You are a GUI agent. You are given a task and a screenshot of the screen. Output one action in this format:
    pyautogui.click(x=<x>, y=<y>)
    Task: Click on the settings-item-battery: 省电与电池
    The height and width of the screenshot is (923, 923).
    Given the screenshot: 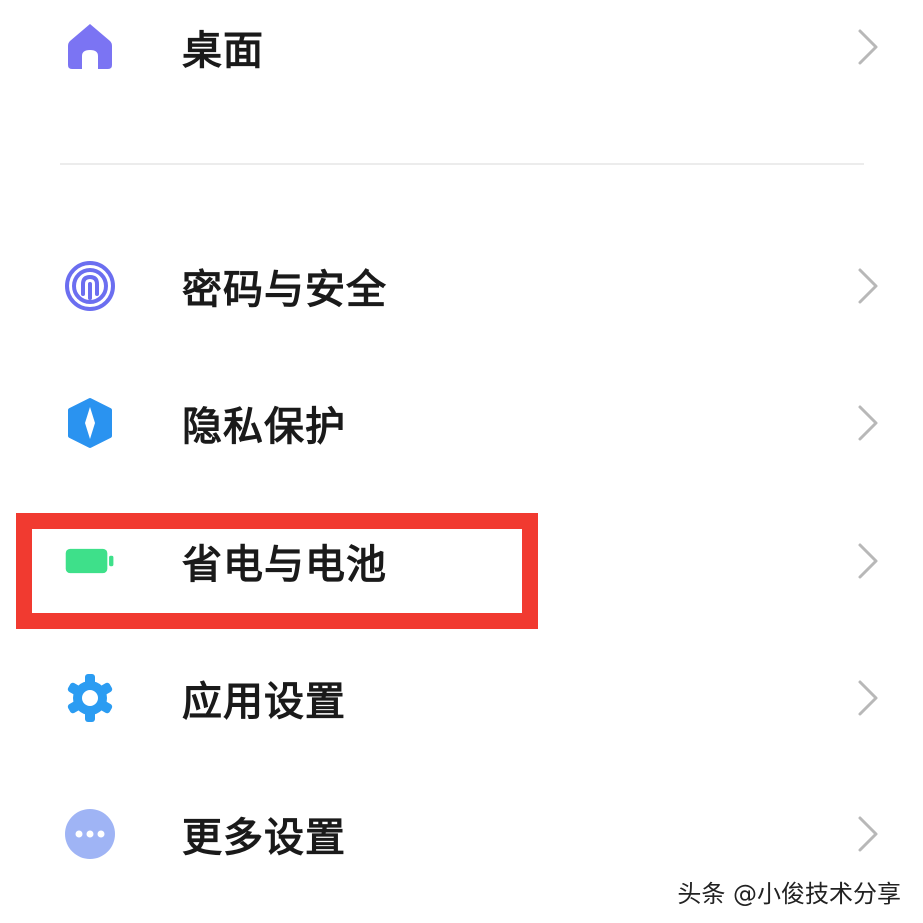 What is the action you would take?
    pyautogui.click(x=461, y=561)
    